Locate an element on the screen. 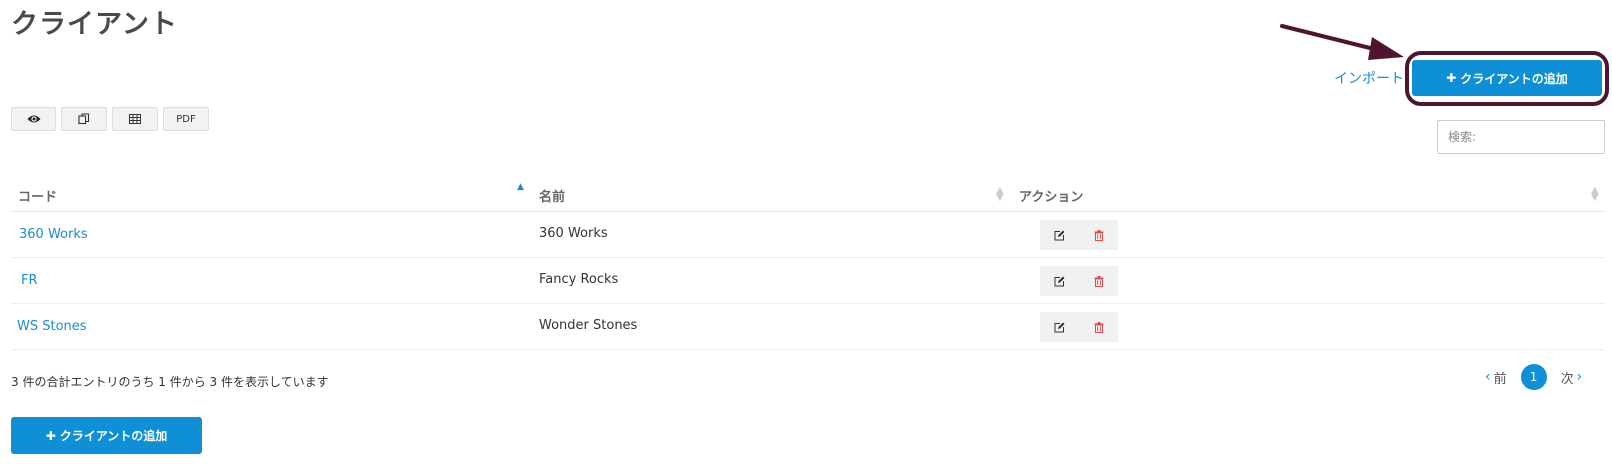  client-name: Wonder Stones is located at coordinates (588, 325).